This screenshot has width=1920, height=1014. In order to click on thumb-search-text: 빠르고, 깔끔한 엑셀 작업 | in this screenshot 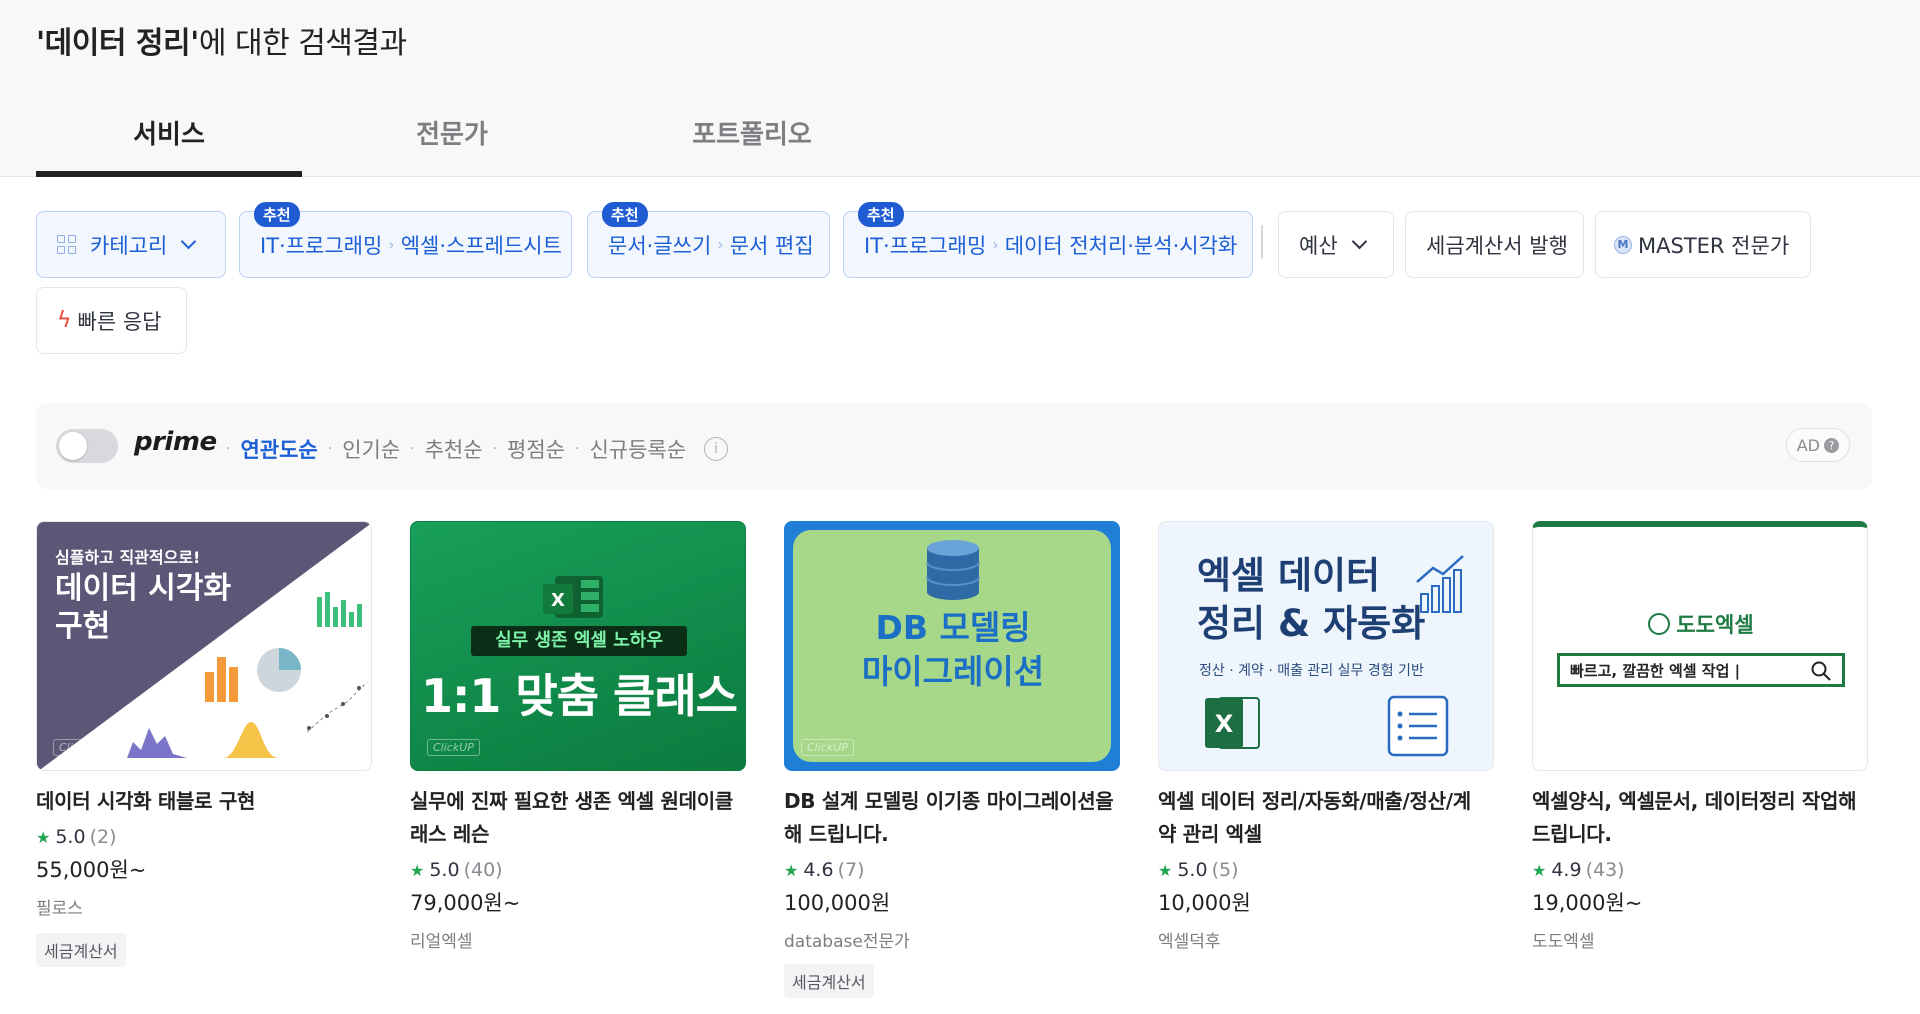, I will do `click(1655, 670)`.